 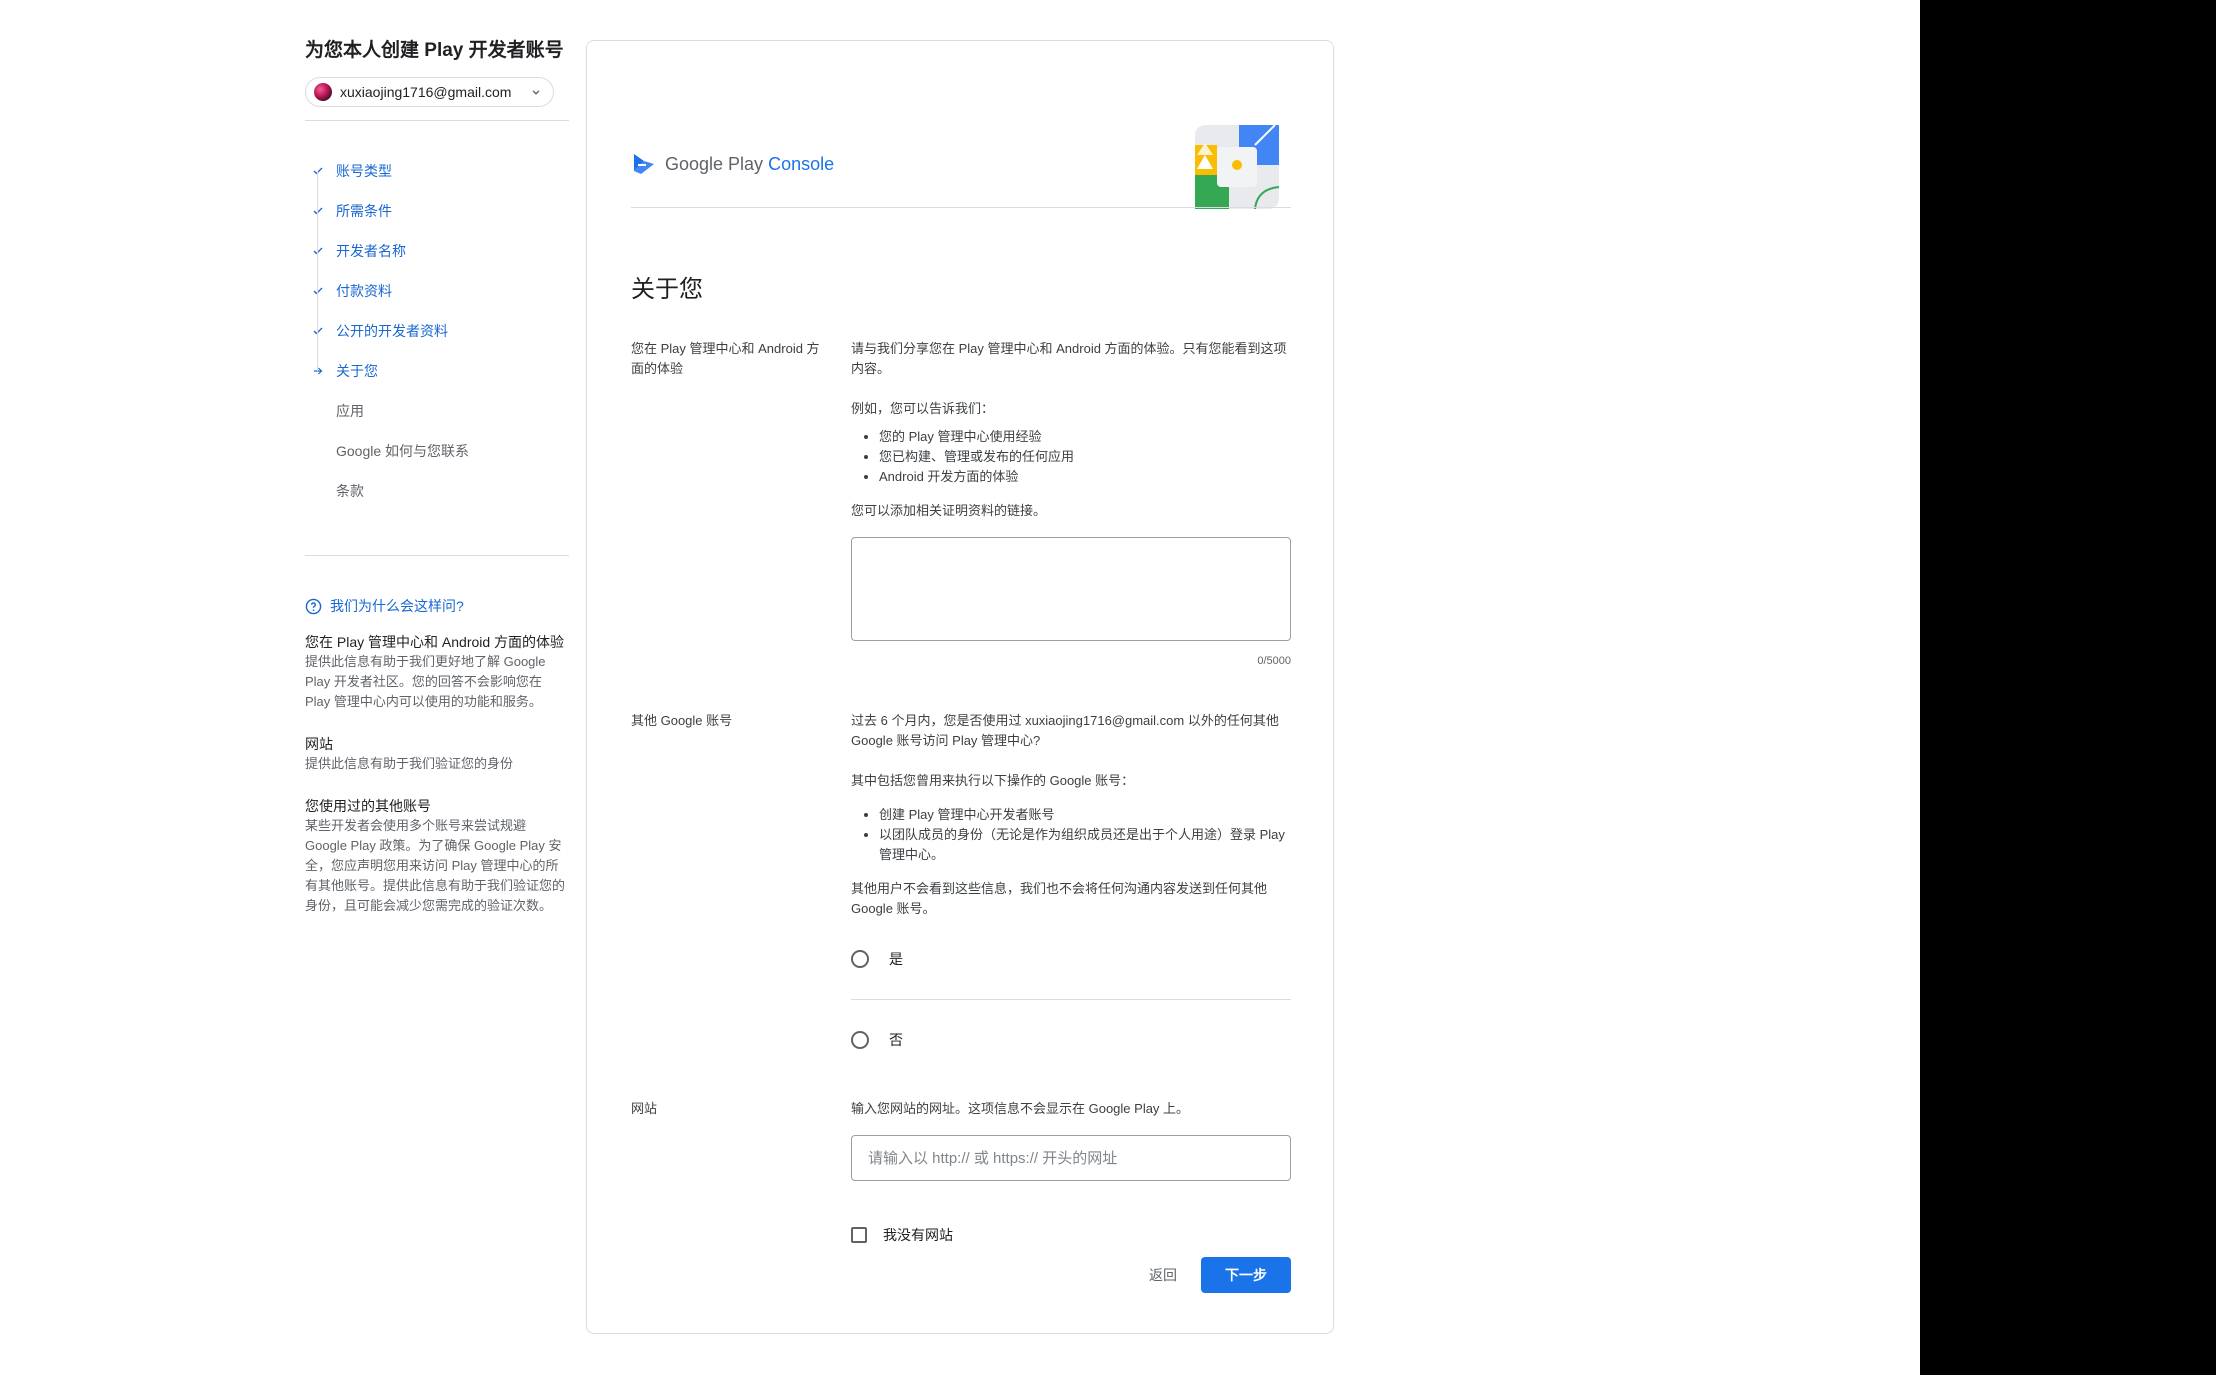 I want to click on character-counter: 0/5000, so click(x=1274, y=661).